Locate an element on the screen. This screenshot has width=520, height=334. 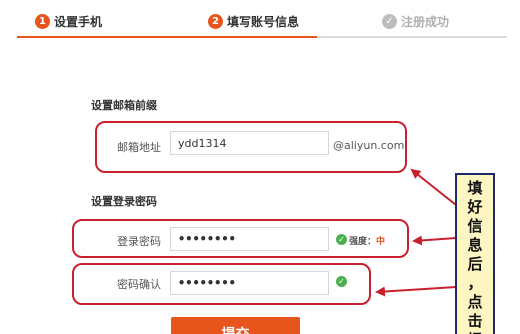
arrow-to-email is located at coordinates (433, 187).